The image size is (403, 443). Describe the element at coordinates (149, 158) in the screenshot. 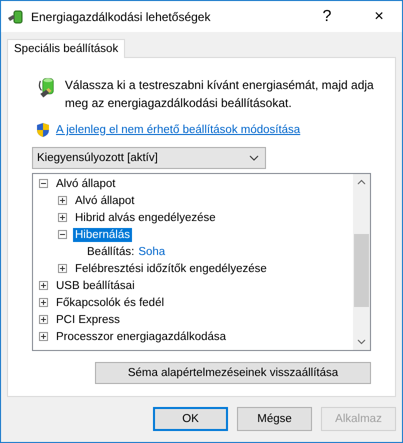

I see `plan-dropdown: Kiegyensúlyozott [aktív]` at that location.